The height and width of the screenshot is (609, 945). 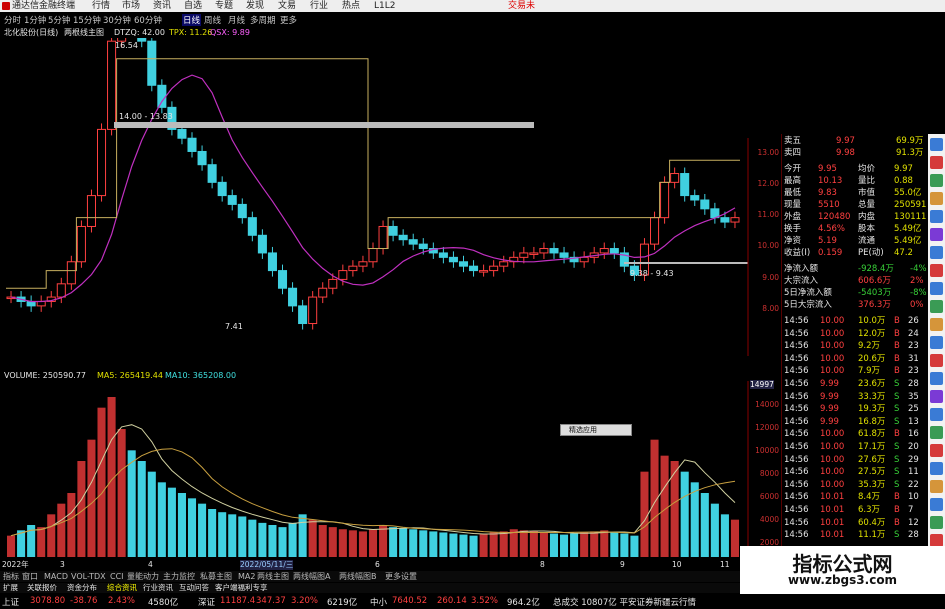 I want to click on low-label: 7.41, so click(x=234, y=326).